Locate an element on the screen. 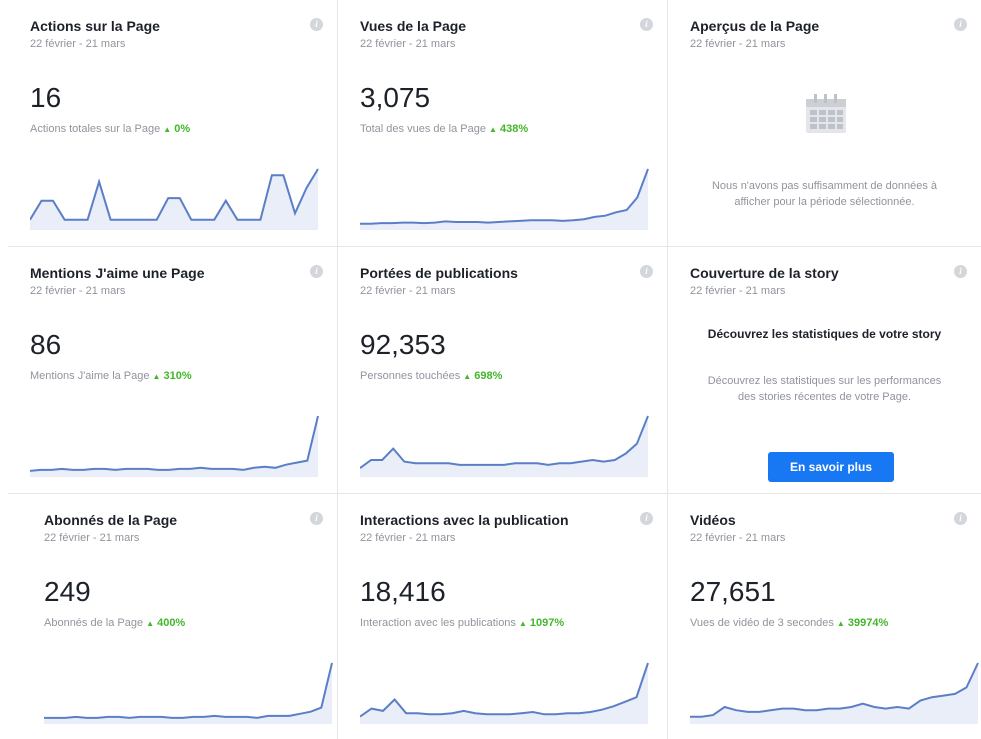 The width and height of the screenshot is (981, 739). card-delta: 400% is located at coordinates (171, 623).